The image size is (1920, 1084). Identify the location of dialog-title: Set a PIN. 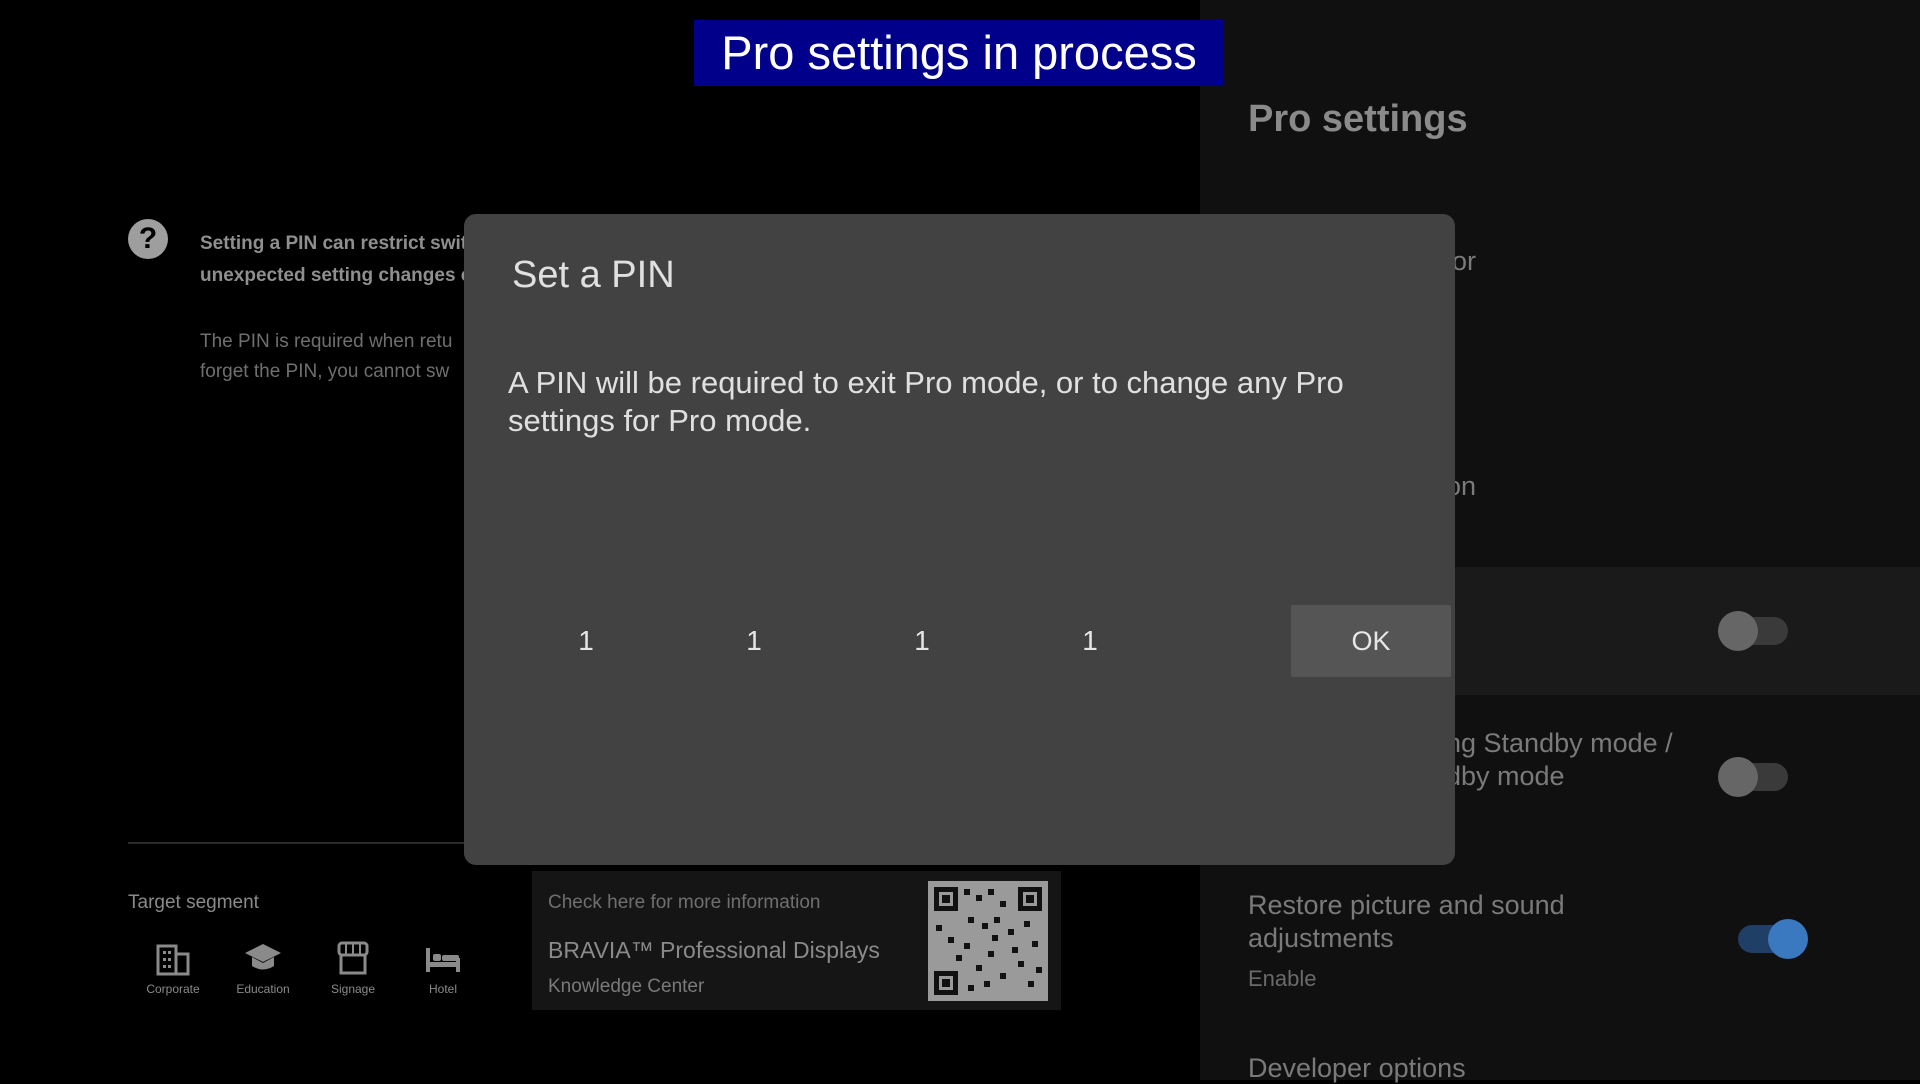
(593, 275).